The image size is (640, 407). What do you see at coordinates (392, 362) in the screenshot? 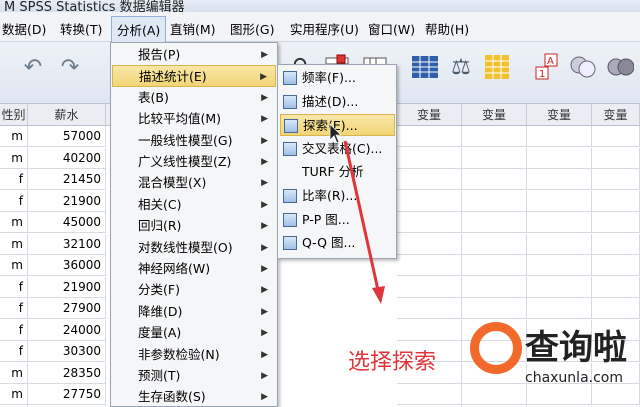
I see `annotation-text: 选择探索` at bounding box center [392, 362].